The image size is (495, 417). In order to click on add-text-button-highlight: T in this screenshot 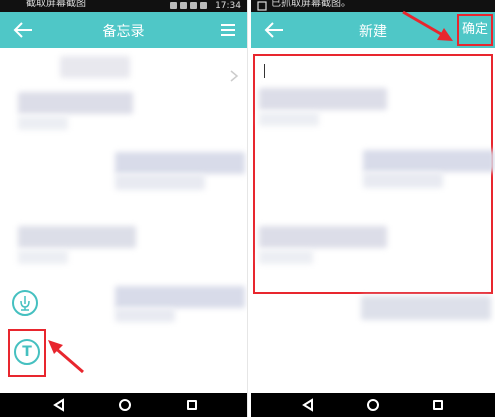, I will do `click(27, 353)`.